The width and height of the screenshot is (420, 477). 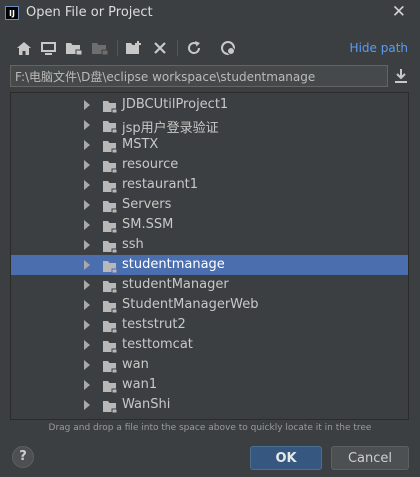 What do you see at coordinates (175, 284) in the screenshot?
I see `tree-row-label: studentManager` at bounding box center [175, 284].